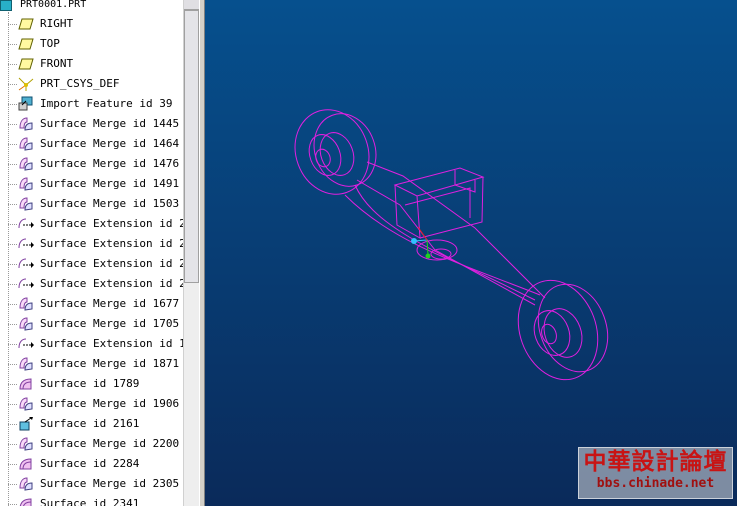 This screenshot has height=506, width=737. I want to click on watermark: 中華設計論壇 bbs.chinade.net, so click(655, 473).